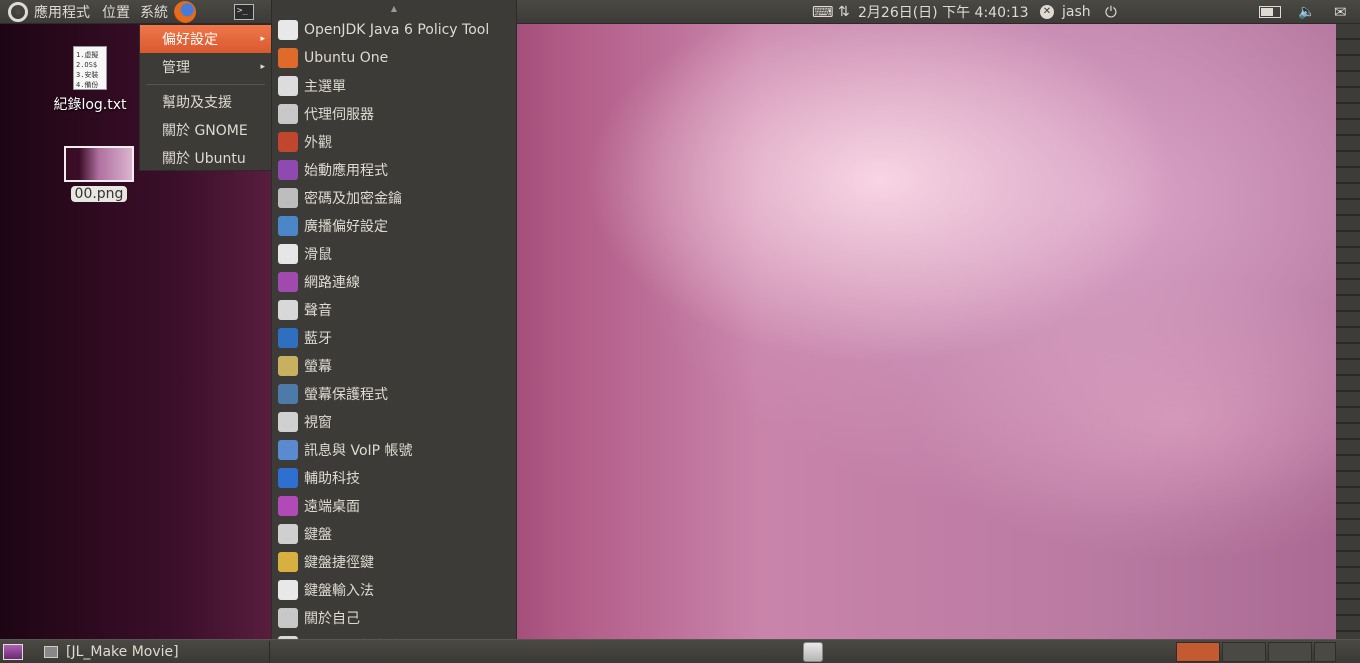 This screenshot has height=663, width=1360. I want to click on screensaver-icon, so click(288, 394).